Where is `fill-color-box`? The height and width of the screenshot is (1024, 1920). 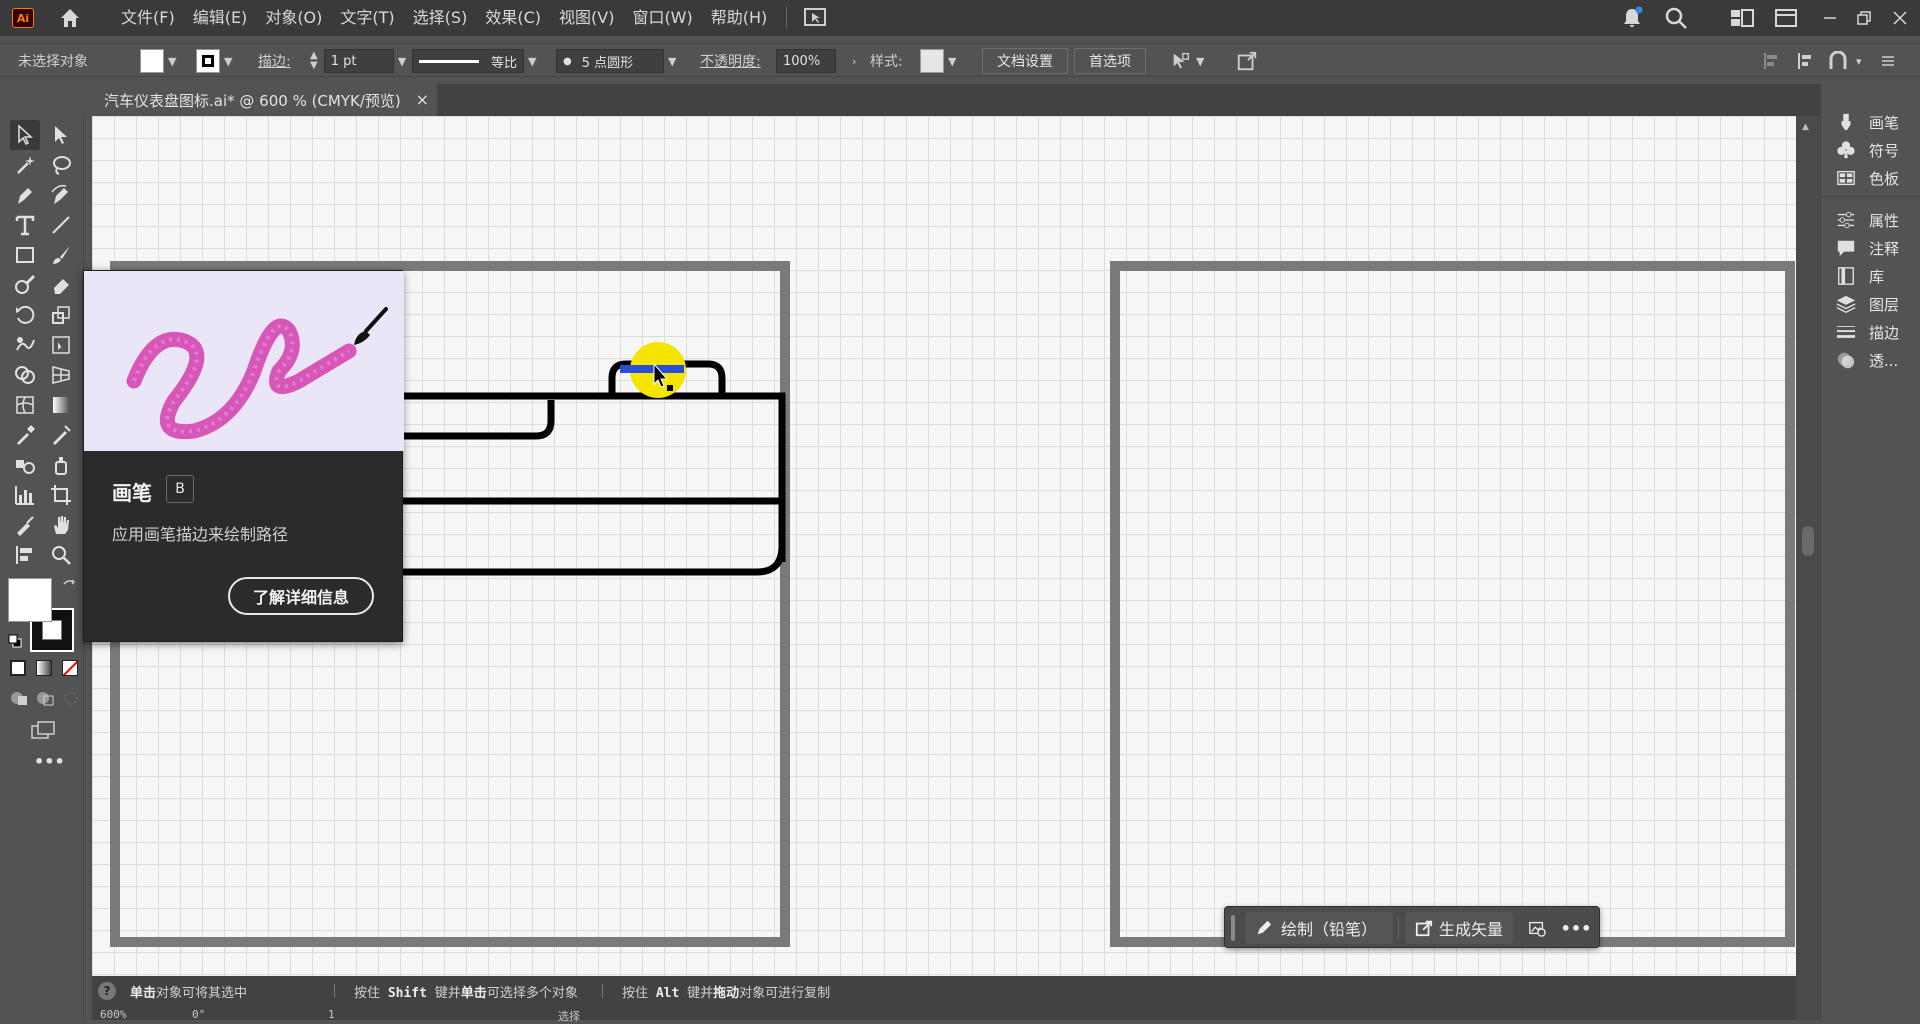 fill-color-box is located at coordinates (30, 600).